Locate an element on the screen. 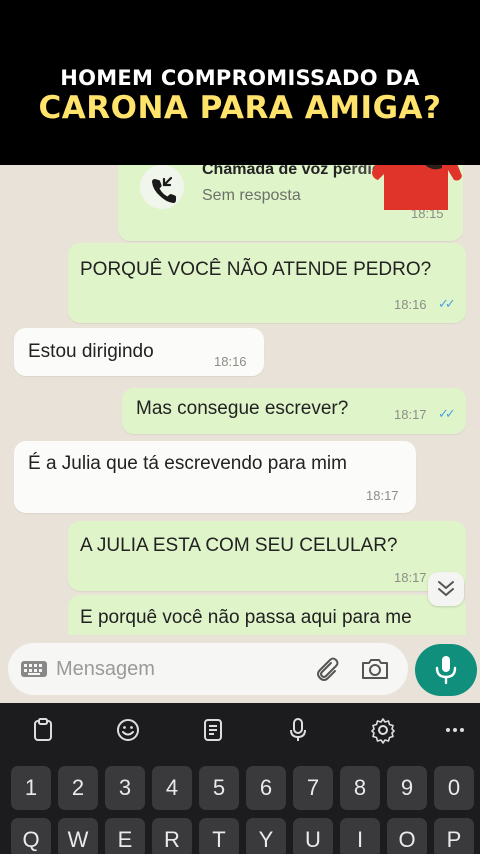 Image resolution: width=480 pixels, height=854 pixels. composer-pill is located at coordinates (208, 669).